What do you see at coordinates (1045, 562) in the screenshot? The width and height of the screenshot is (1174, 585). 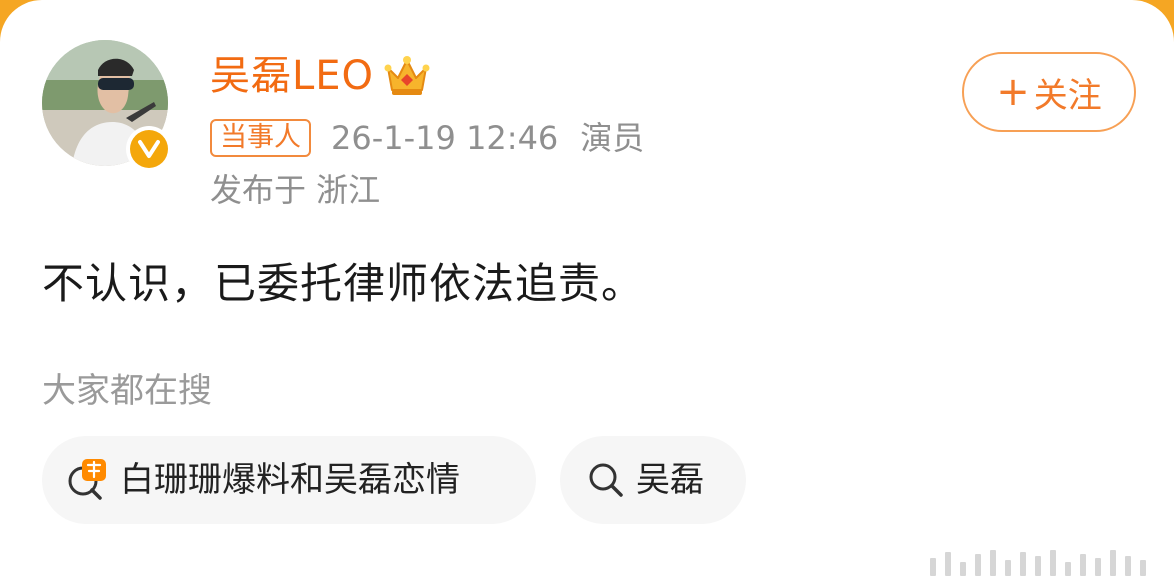 I see `watermark` at bounding box center [1045, 562].